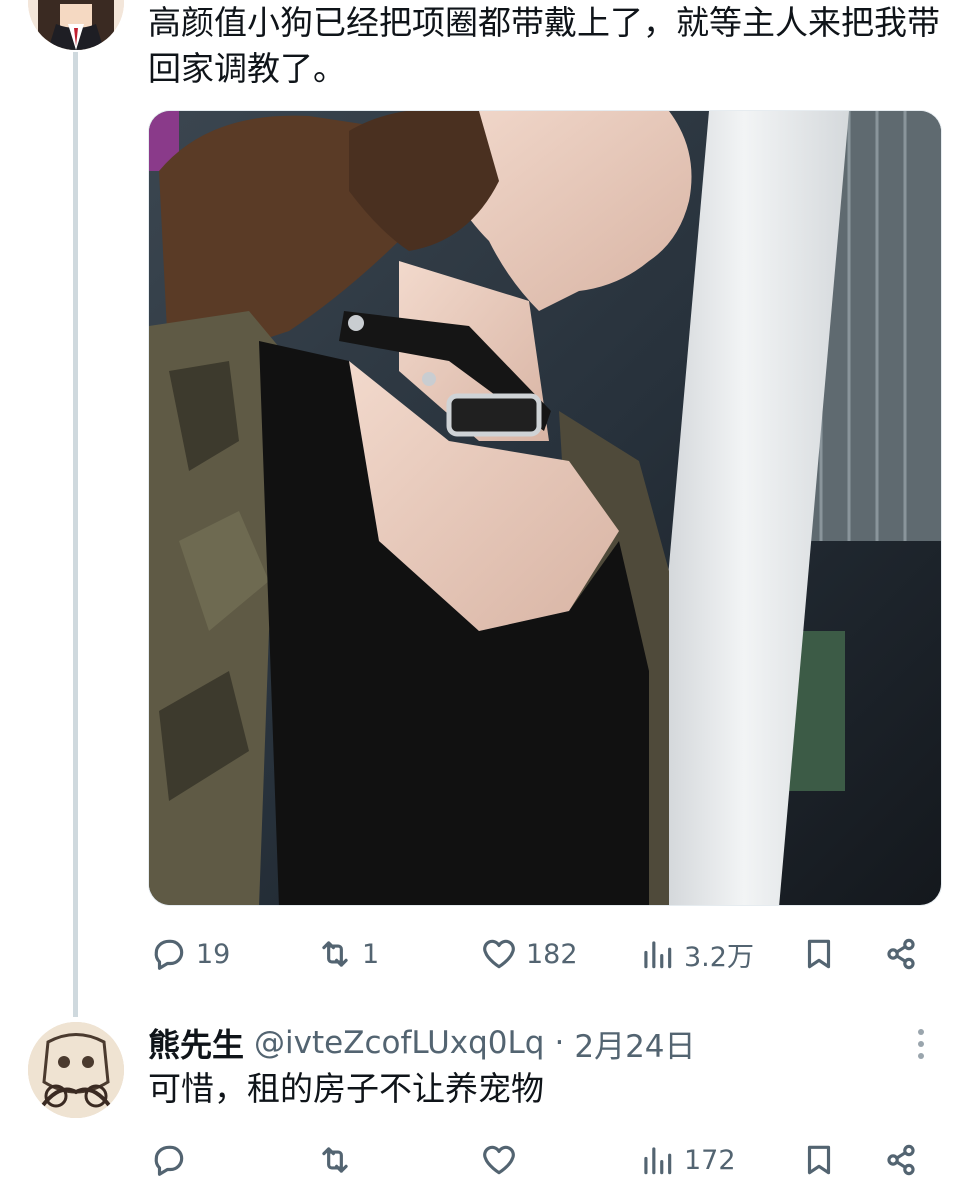 Image resolution: width=971 pixels, height=1200 pixels. I want to click on post-text: 高颜值小狗已经把项圈都带戴上了，就等主人来把我带回家调教了。, so click(544, 45).